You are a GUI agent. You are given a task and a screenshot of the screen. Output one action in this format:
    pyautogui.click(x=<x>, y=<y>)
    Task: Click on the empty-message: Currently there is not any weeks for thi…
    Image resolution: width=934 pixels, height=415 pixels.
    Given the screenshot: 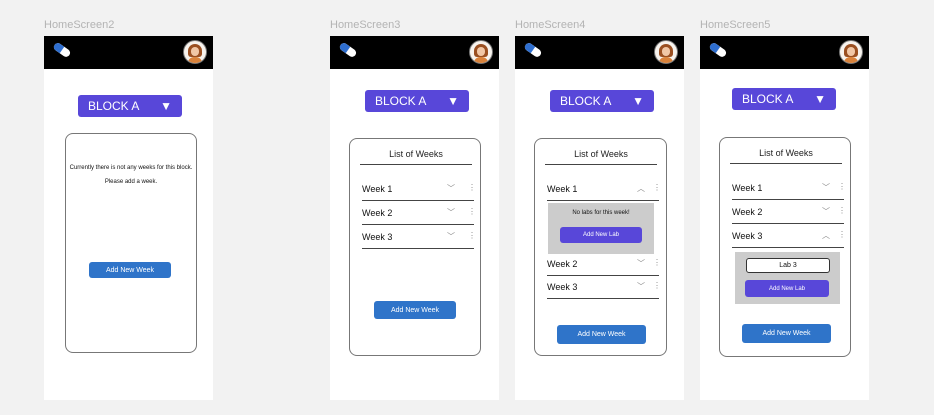 What is the action you would take?
    pyautogui.click(x=131, y=168)
    